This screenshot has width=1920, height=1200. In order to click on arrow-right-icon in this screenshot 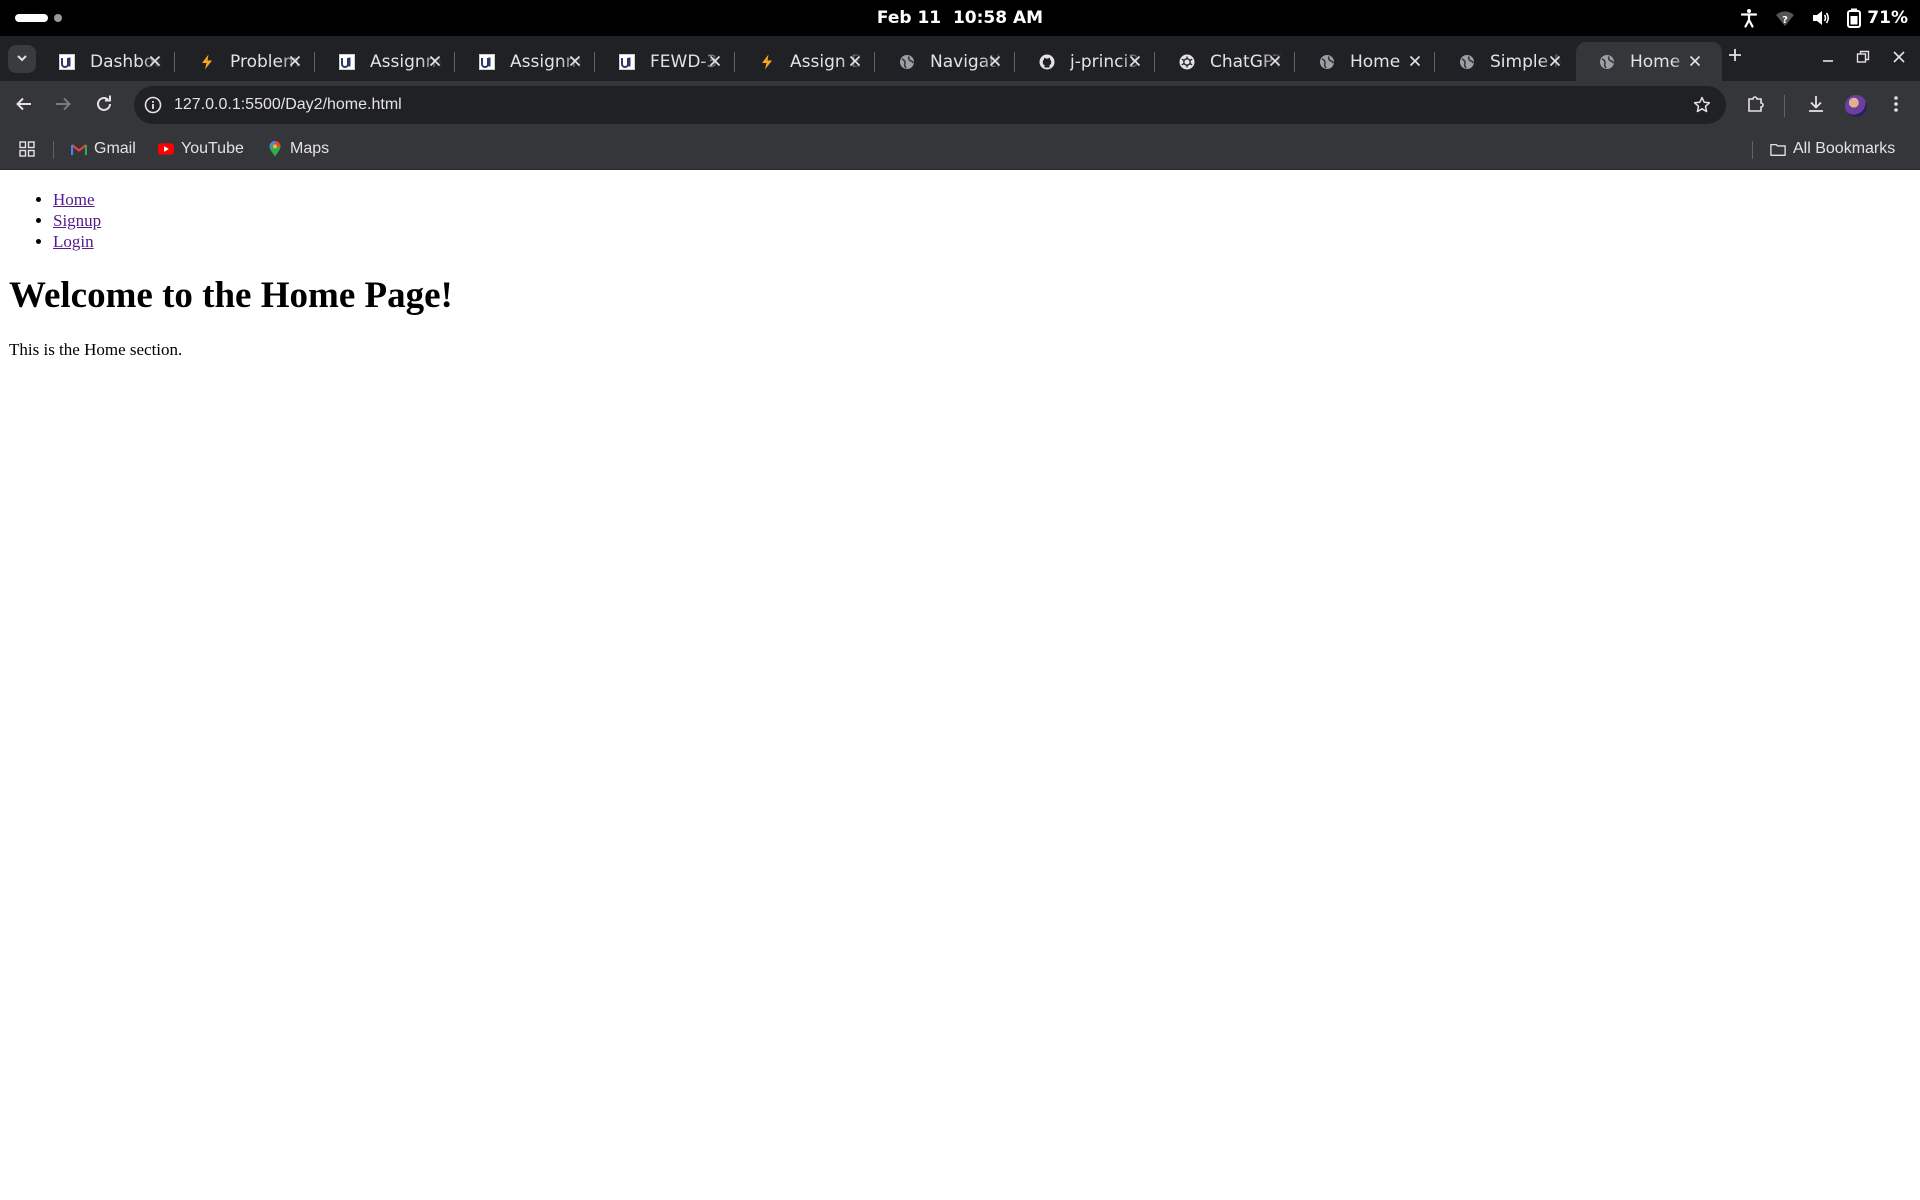, I will do `click(63, 106)`.